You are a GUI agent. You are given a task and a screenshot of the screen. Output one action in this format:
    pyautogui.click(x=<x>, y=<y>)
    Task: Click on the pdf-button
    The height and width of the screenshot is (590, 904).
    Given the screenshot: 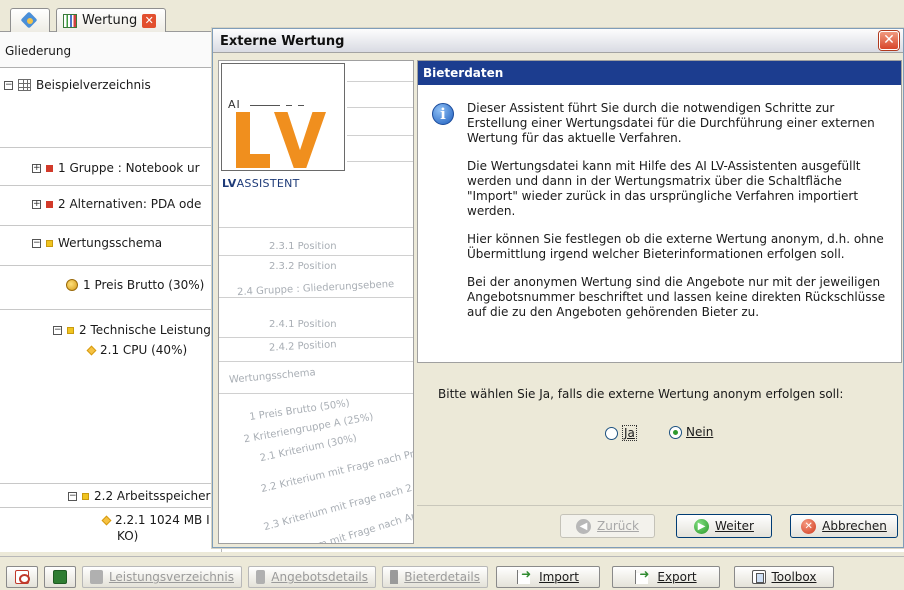 What is the action you would take?
    pyautogui.click(x=22, y=577)
    